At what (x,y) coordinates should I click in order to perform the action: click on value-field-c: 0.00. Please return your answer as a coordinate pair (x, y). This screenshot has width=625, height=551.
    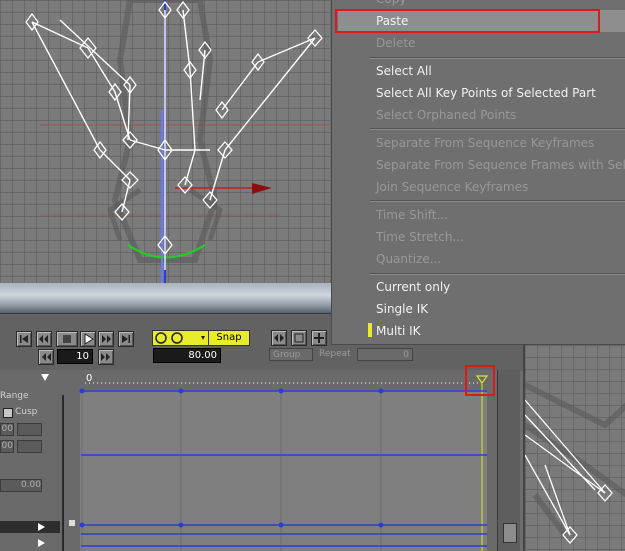
    Looking at the image, I should click on (21, 485).